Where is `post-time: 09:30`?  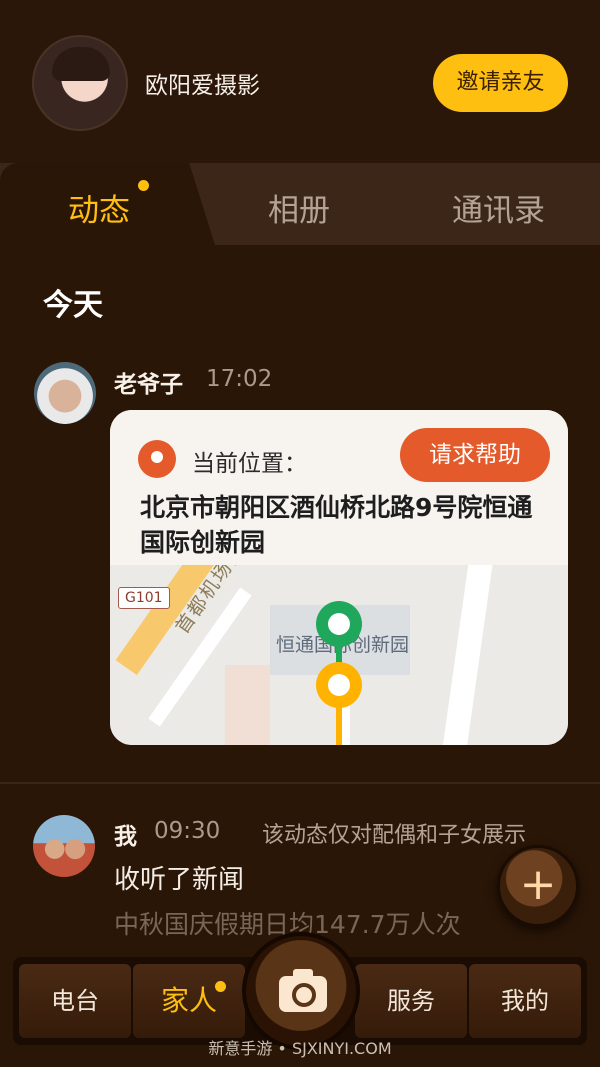 post-time: 09:30 is located at coordinates (187, 831).